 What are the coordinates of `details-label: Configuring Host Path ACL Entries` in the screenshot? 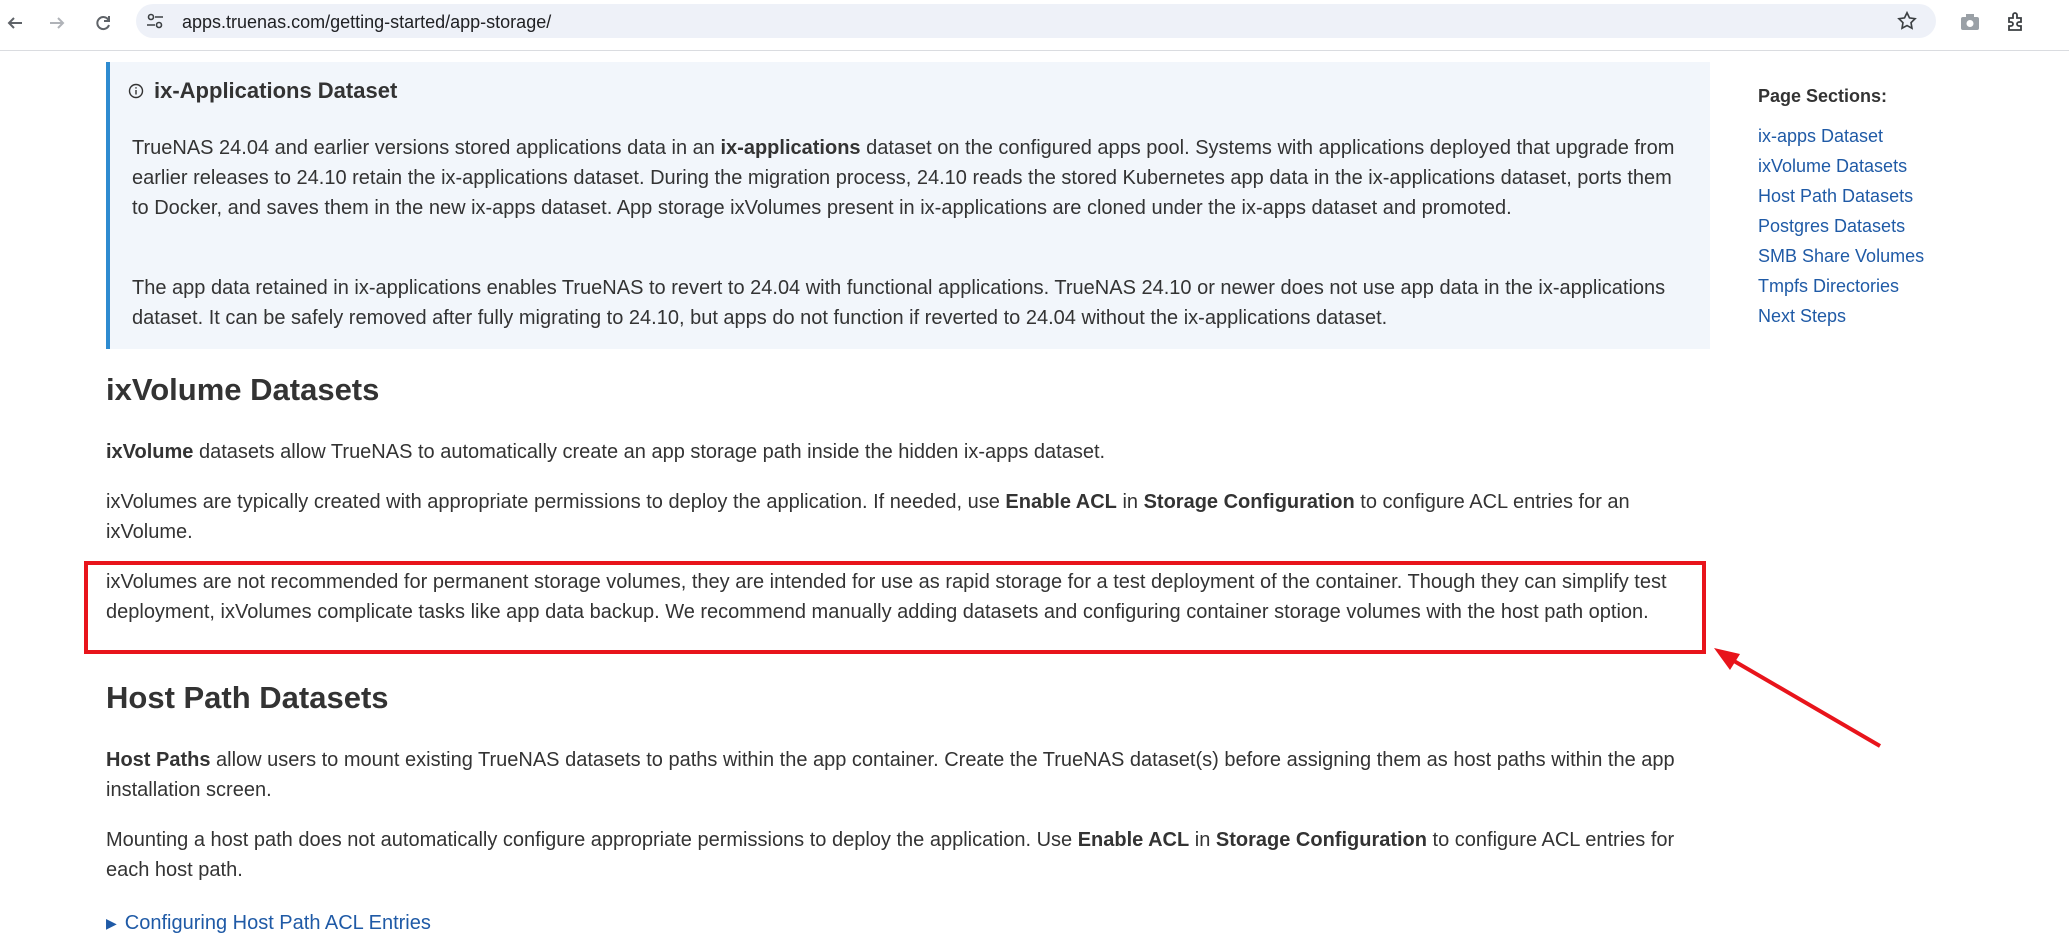 It's located at (278, 923).